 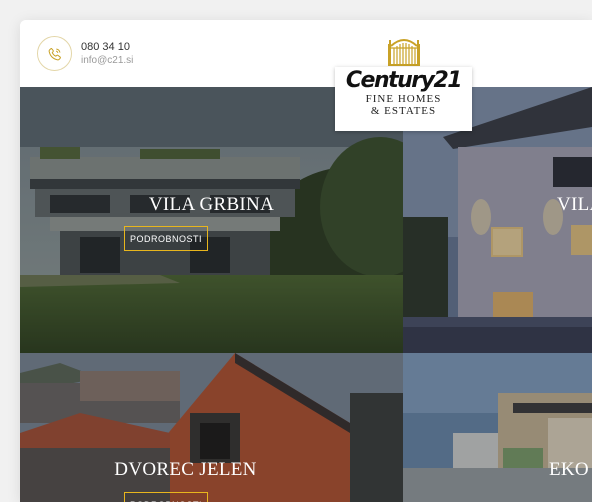 I want to click on property-tile-eko: EKO, so click(x=497, y=427).